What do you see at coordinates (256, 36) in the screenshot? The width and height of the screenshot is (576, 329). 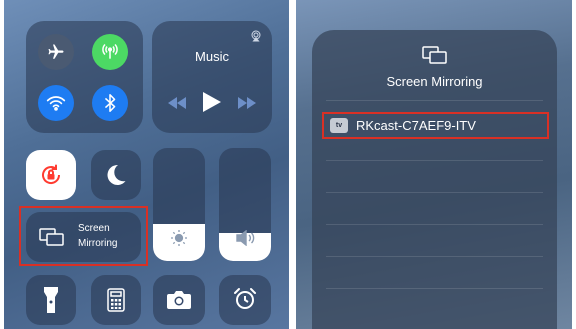 I see `airplay-audio-icon` at bounding box center [256, 36].